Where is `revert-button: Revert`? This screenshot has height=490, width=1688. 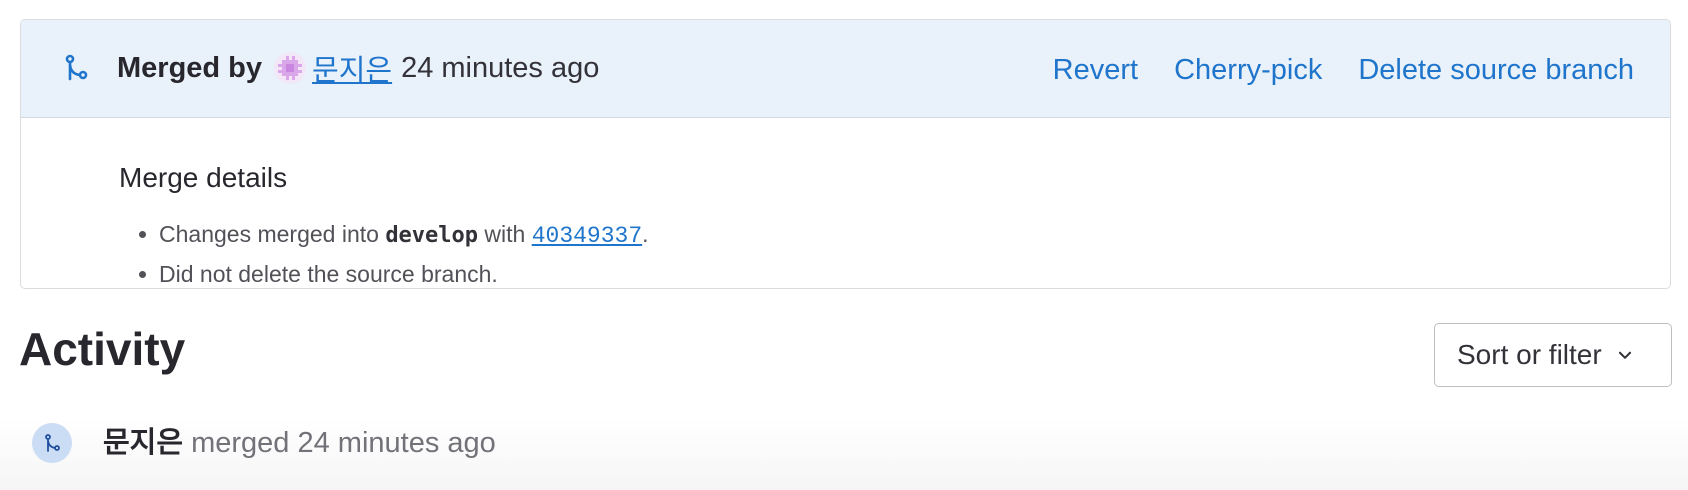 revert-button: Revert is located at coordinates (1095, 70).